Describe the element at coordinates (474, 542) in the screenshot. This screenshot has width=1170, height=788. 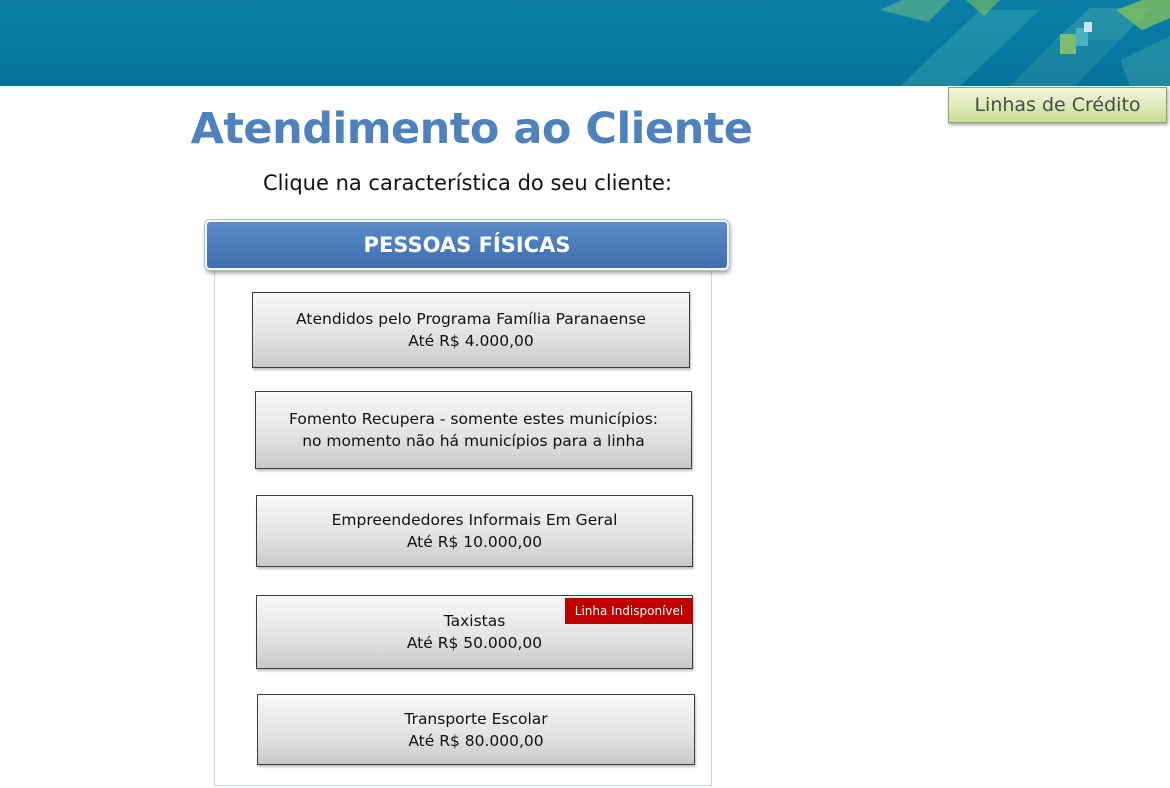
I see `option-amount: Até R$ 10.000,00` at that location.